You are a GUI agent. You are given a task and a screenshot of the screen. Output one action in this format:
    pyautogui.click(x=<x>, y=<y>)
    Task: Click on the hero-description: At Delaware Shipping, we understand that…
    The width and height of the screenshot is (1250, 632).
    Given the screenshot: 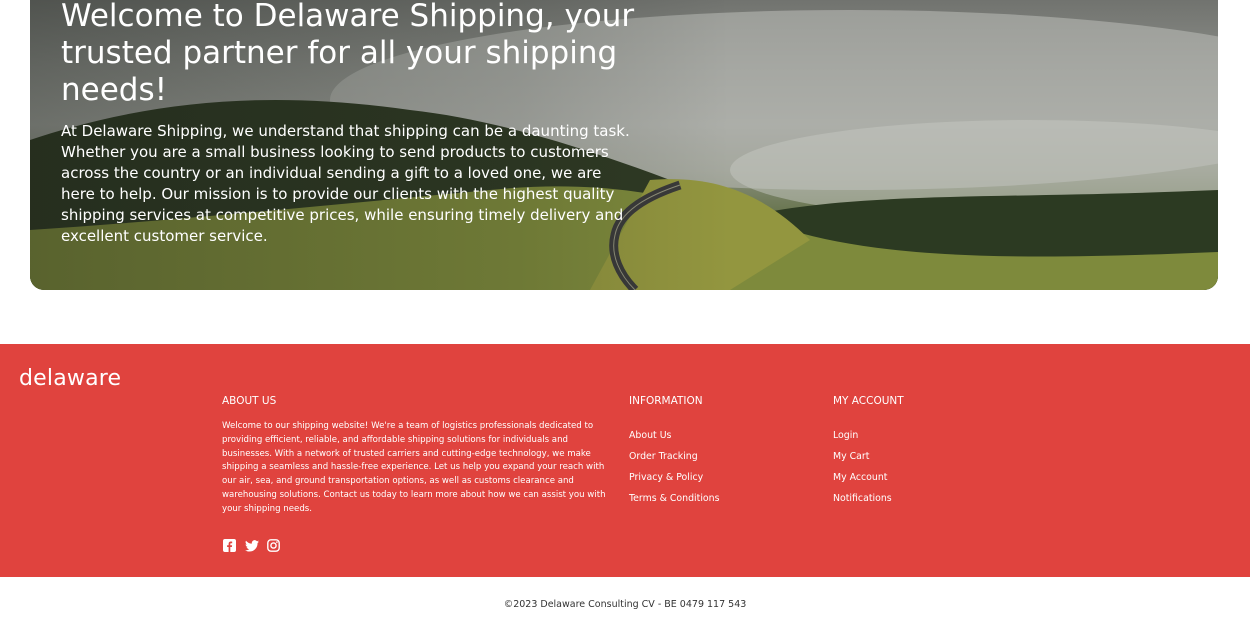 What is the action you would take?
    pyautogui.click(x=345, y=183)
    